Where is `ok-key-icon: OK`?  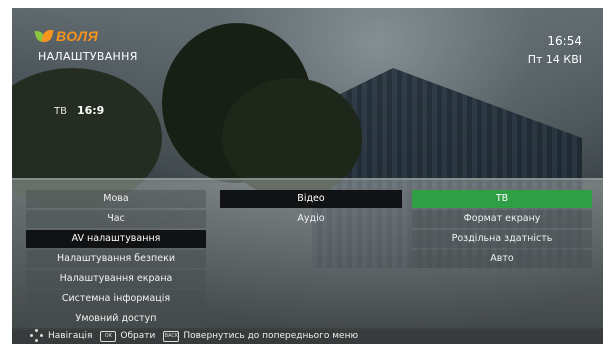 ok-key-icon: OK is located at coordinates (108, 336).